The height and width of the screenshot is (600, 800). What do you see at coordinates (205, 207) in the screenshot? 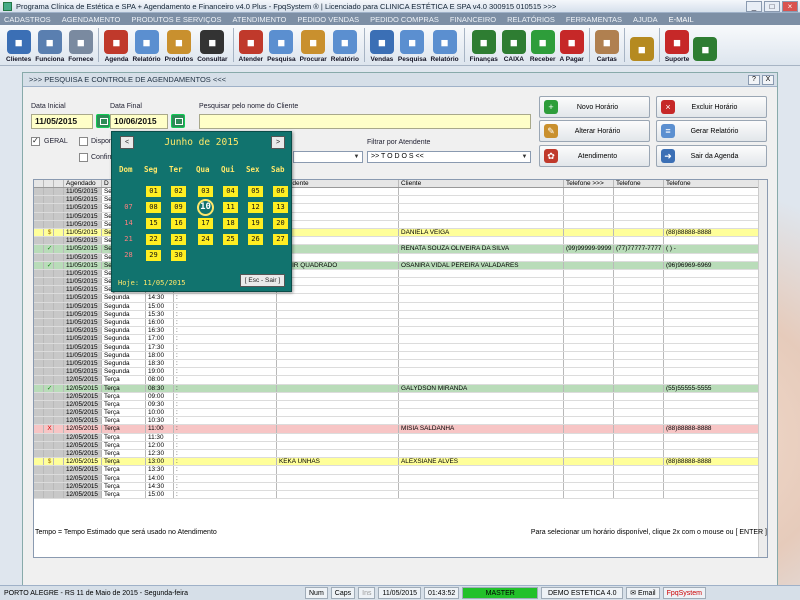
I see `calendar-day: 10` at bounding box center [205, 207].